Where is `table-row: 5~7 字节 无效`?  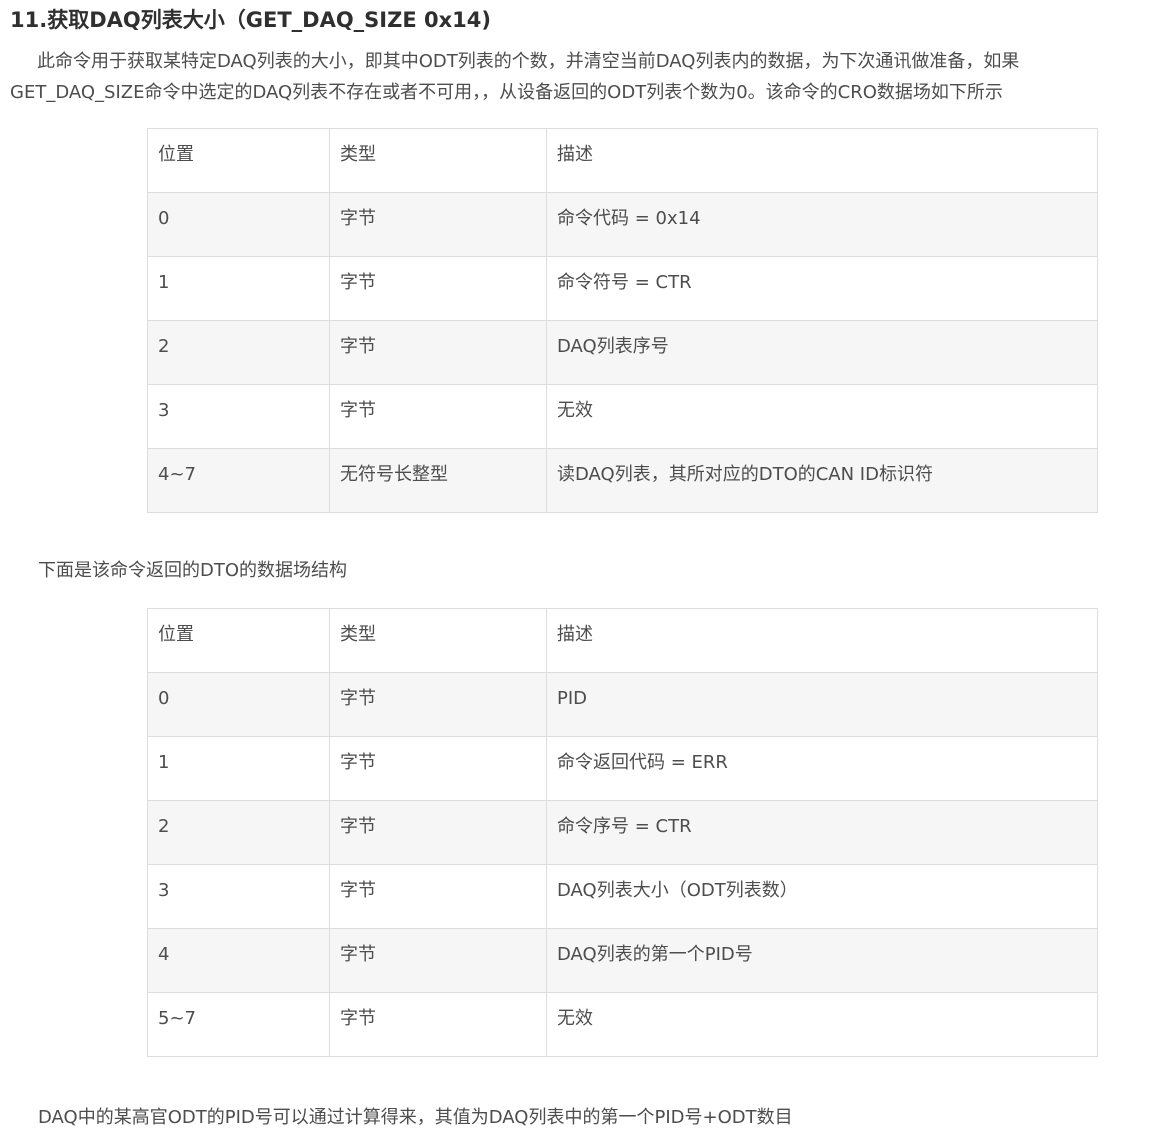 table-row: 5~7 字节 无效 is located at coordinates (622, 1024).